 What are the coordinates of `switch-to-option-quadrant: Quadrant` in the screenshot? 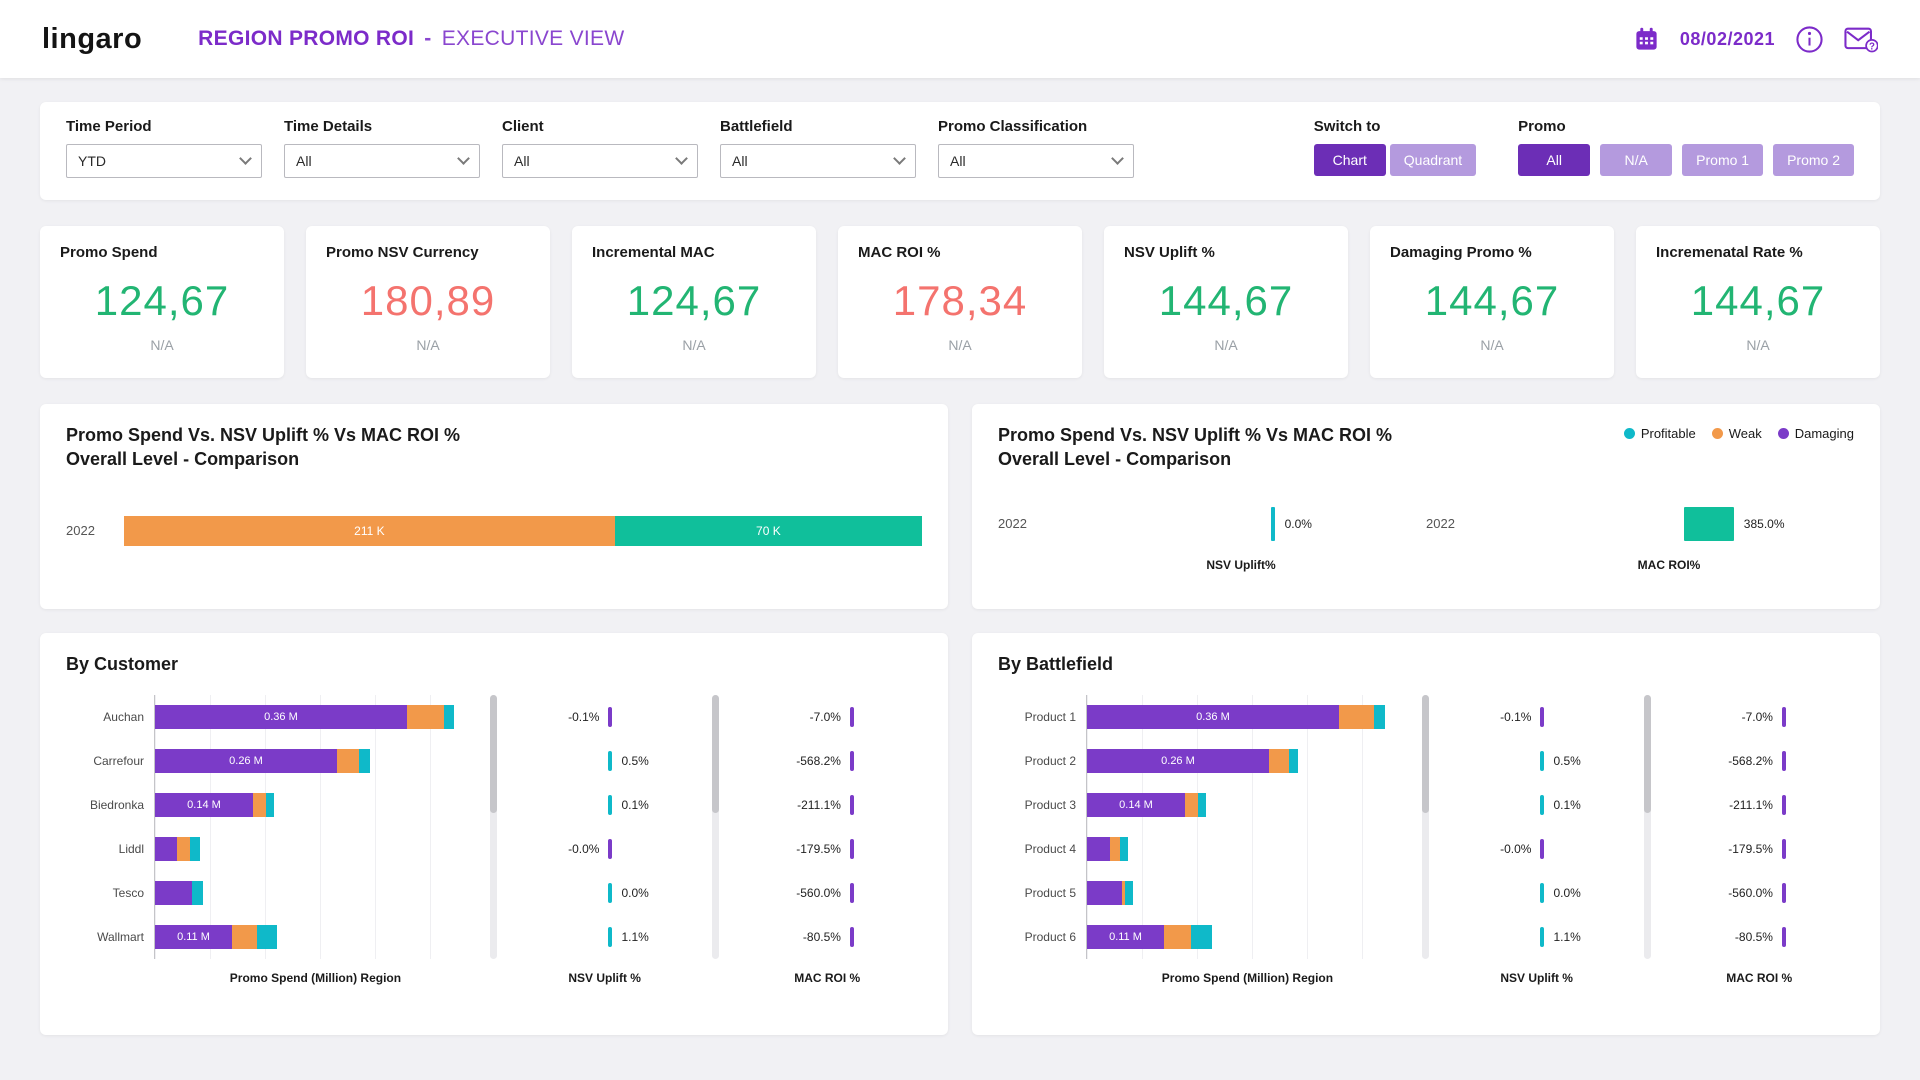 It's located at (1433, 160).